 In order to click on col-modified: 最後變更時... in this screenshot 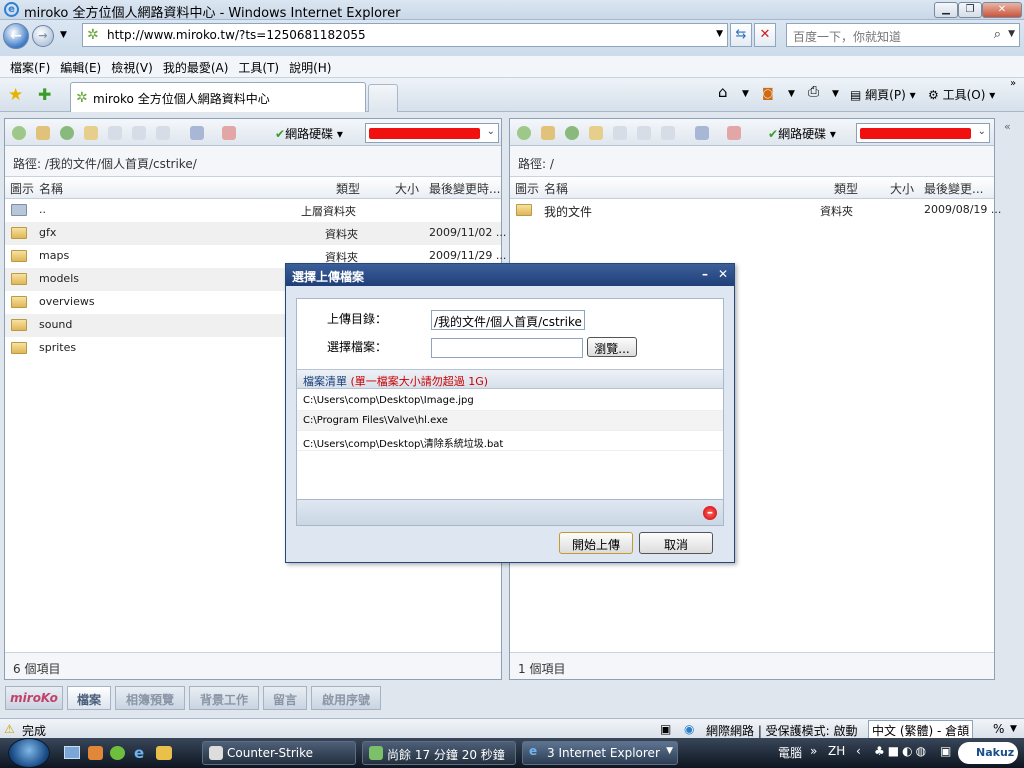, I will do `click(464, 188)`.